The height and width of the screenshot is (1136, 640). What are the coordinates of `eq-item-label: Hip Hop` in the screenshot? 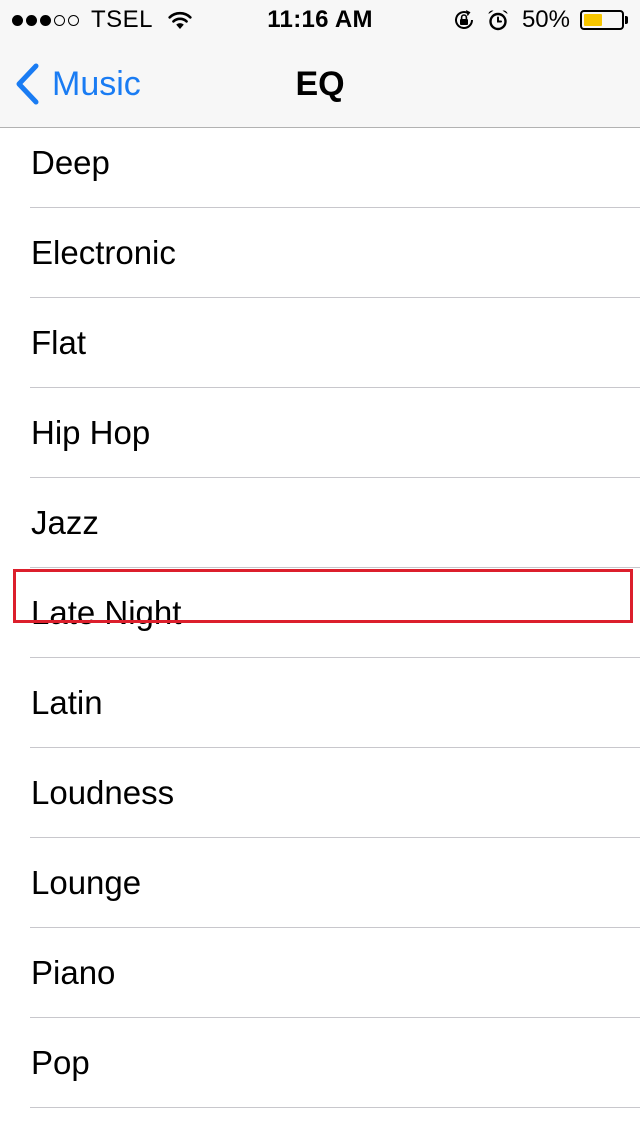 It's located at (91, 432).